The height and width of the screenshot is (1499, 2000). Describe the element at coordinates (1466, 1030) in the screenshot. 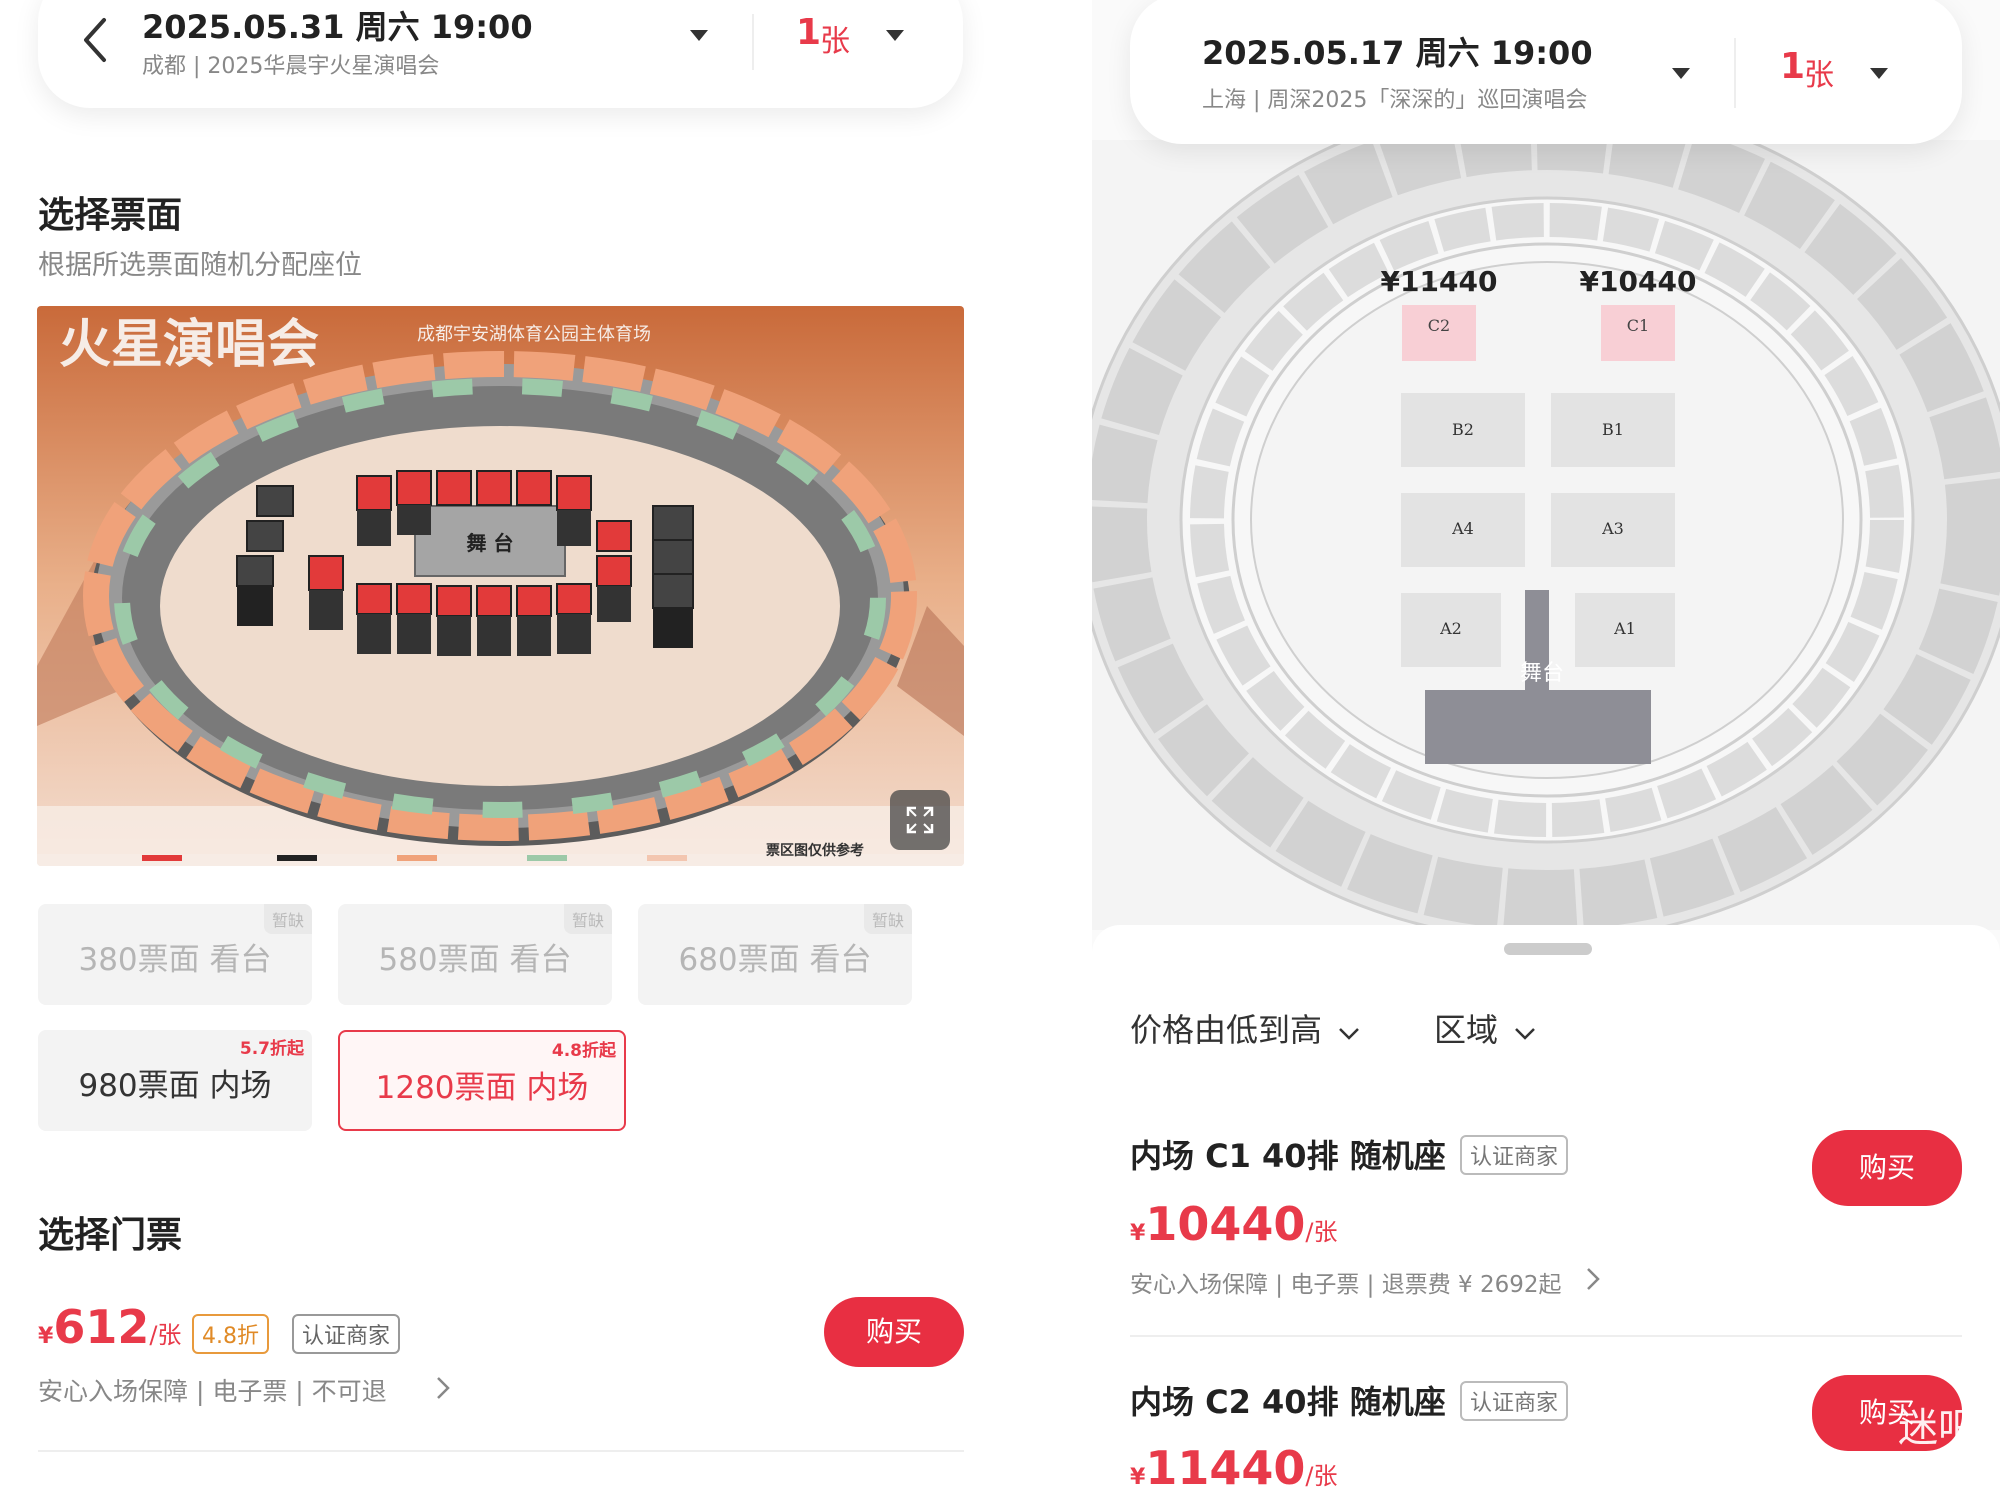

I see `area-label: 区域` at that location.